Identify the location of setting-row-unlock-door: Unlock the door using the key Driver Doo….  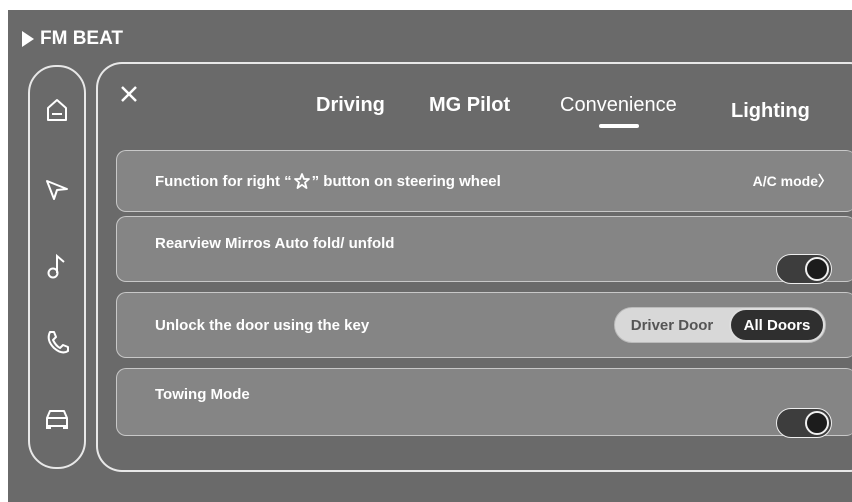
(484, 325).